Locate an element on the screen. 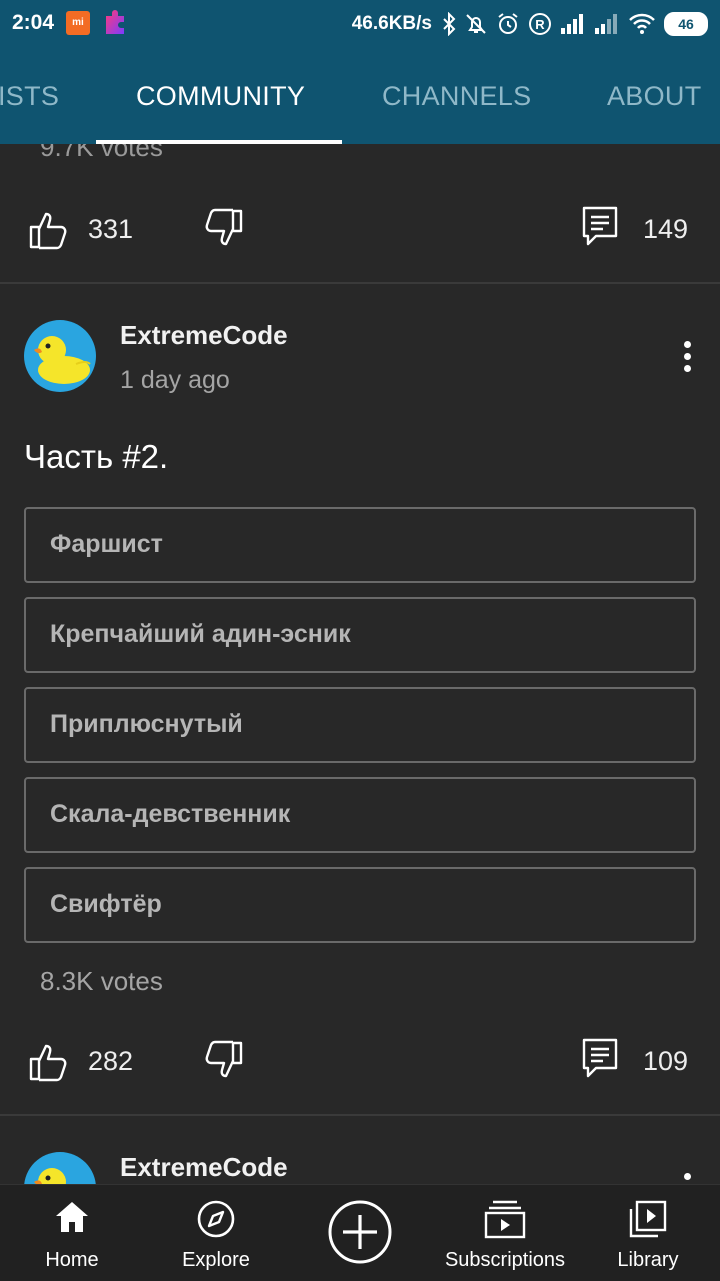  mi-app-icon: mi is located at coordinates (78, 23).